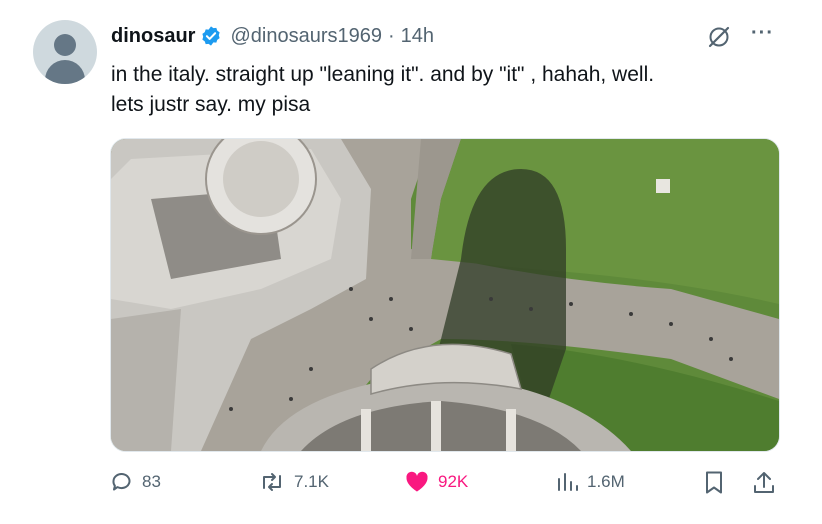 The height and width of the screenshot is (524, 822). What do you see at coordinates (568, 482) in the screenshot?
I see `views-icon` at bounding box center [568, 482].